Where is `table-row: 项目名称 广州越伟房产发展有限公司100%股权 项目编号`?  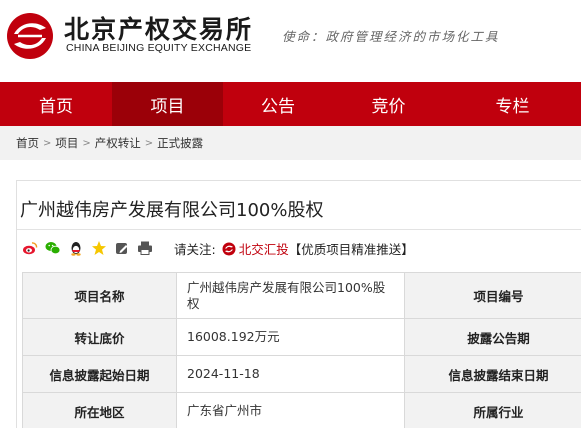 table-row: 项目名称 广州越伟房产发展有限公司100%股权 项目编号 is located at coordinates (301, 295).